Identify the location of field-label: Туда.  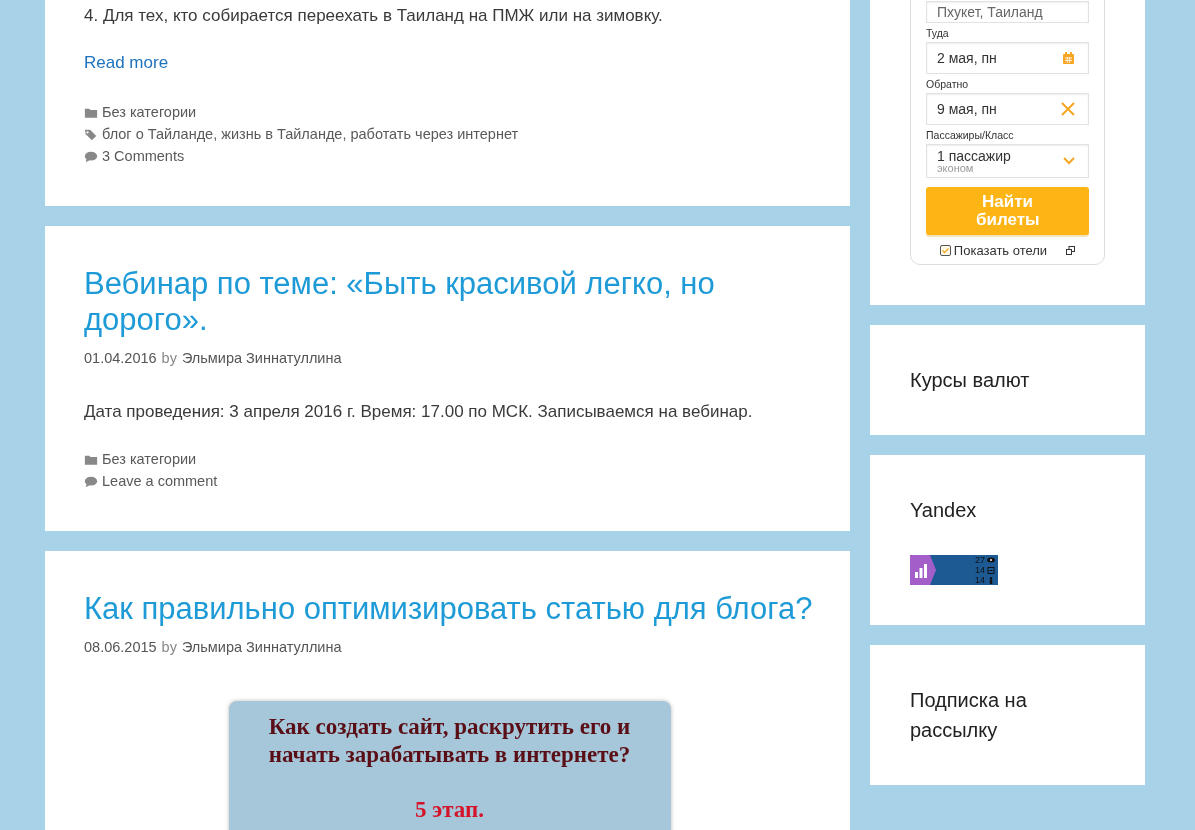
(938, 33).